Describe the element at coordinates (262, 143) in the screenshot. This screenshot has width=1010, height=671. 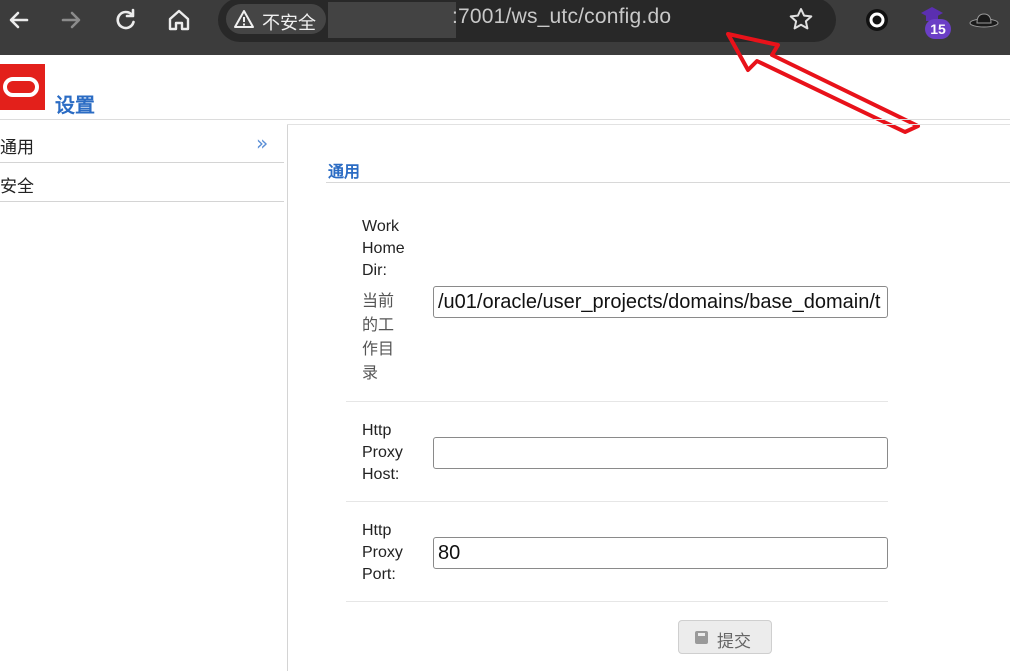
I see `double-chevron-right-icon: »` at that location.